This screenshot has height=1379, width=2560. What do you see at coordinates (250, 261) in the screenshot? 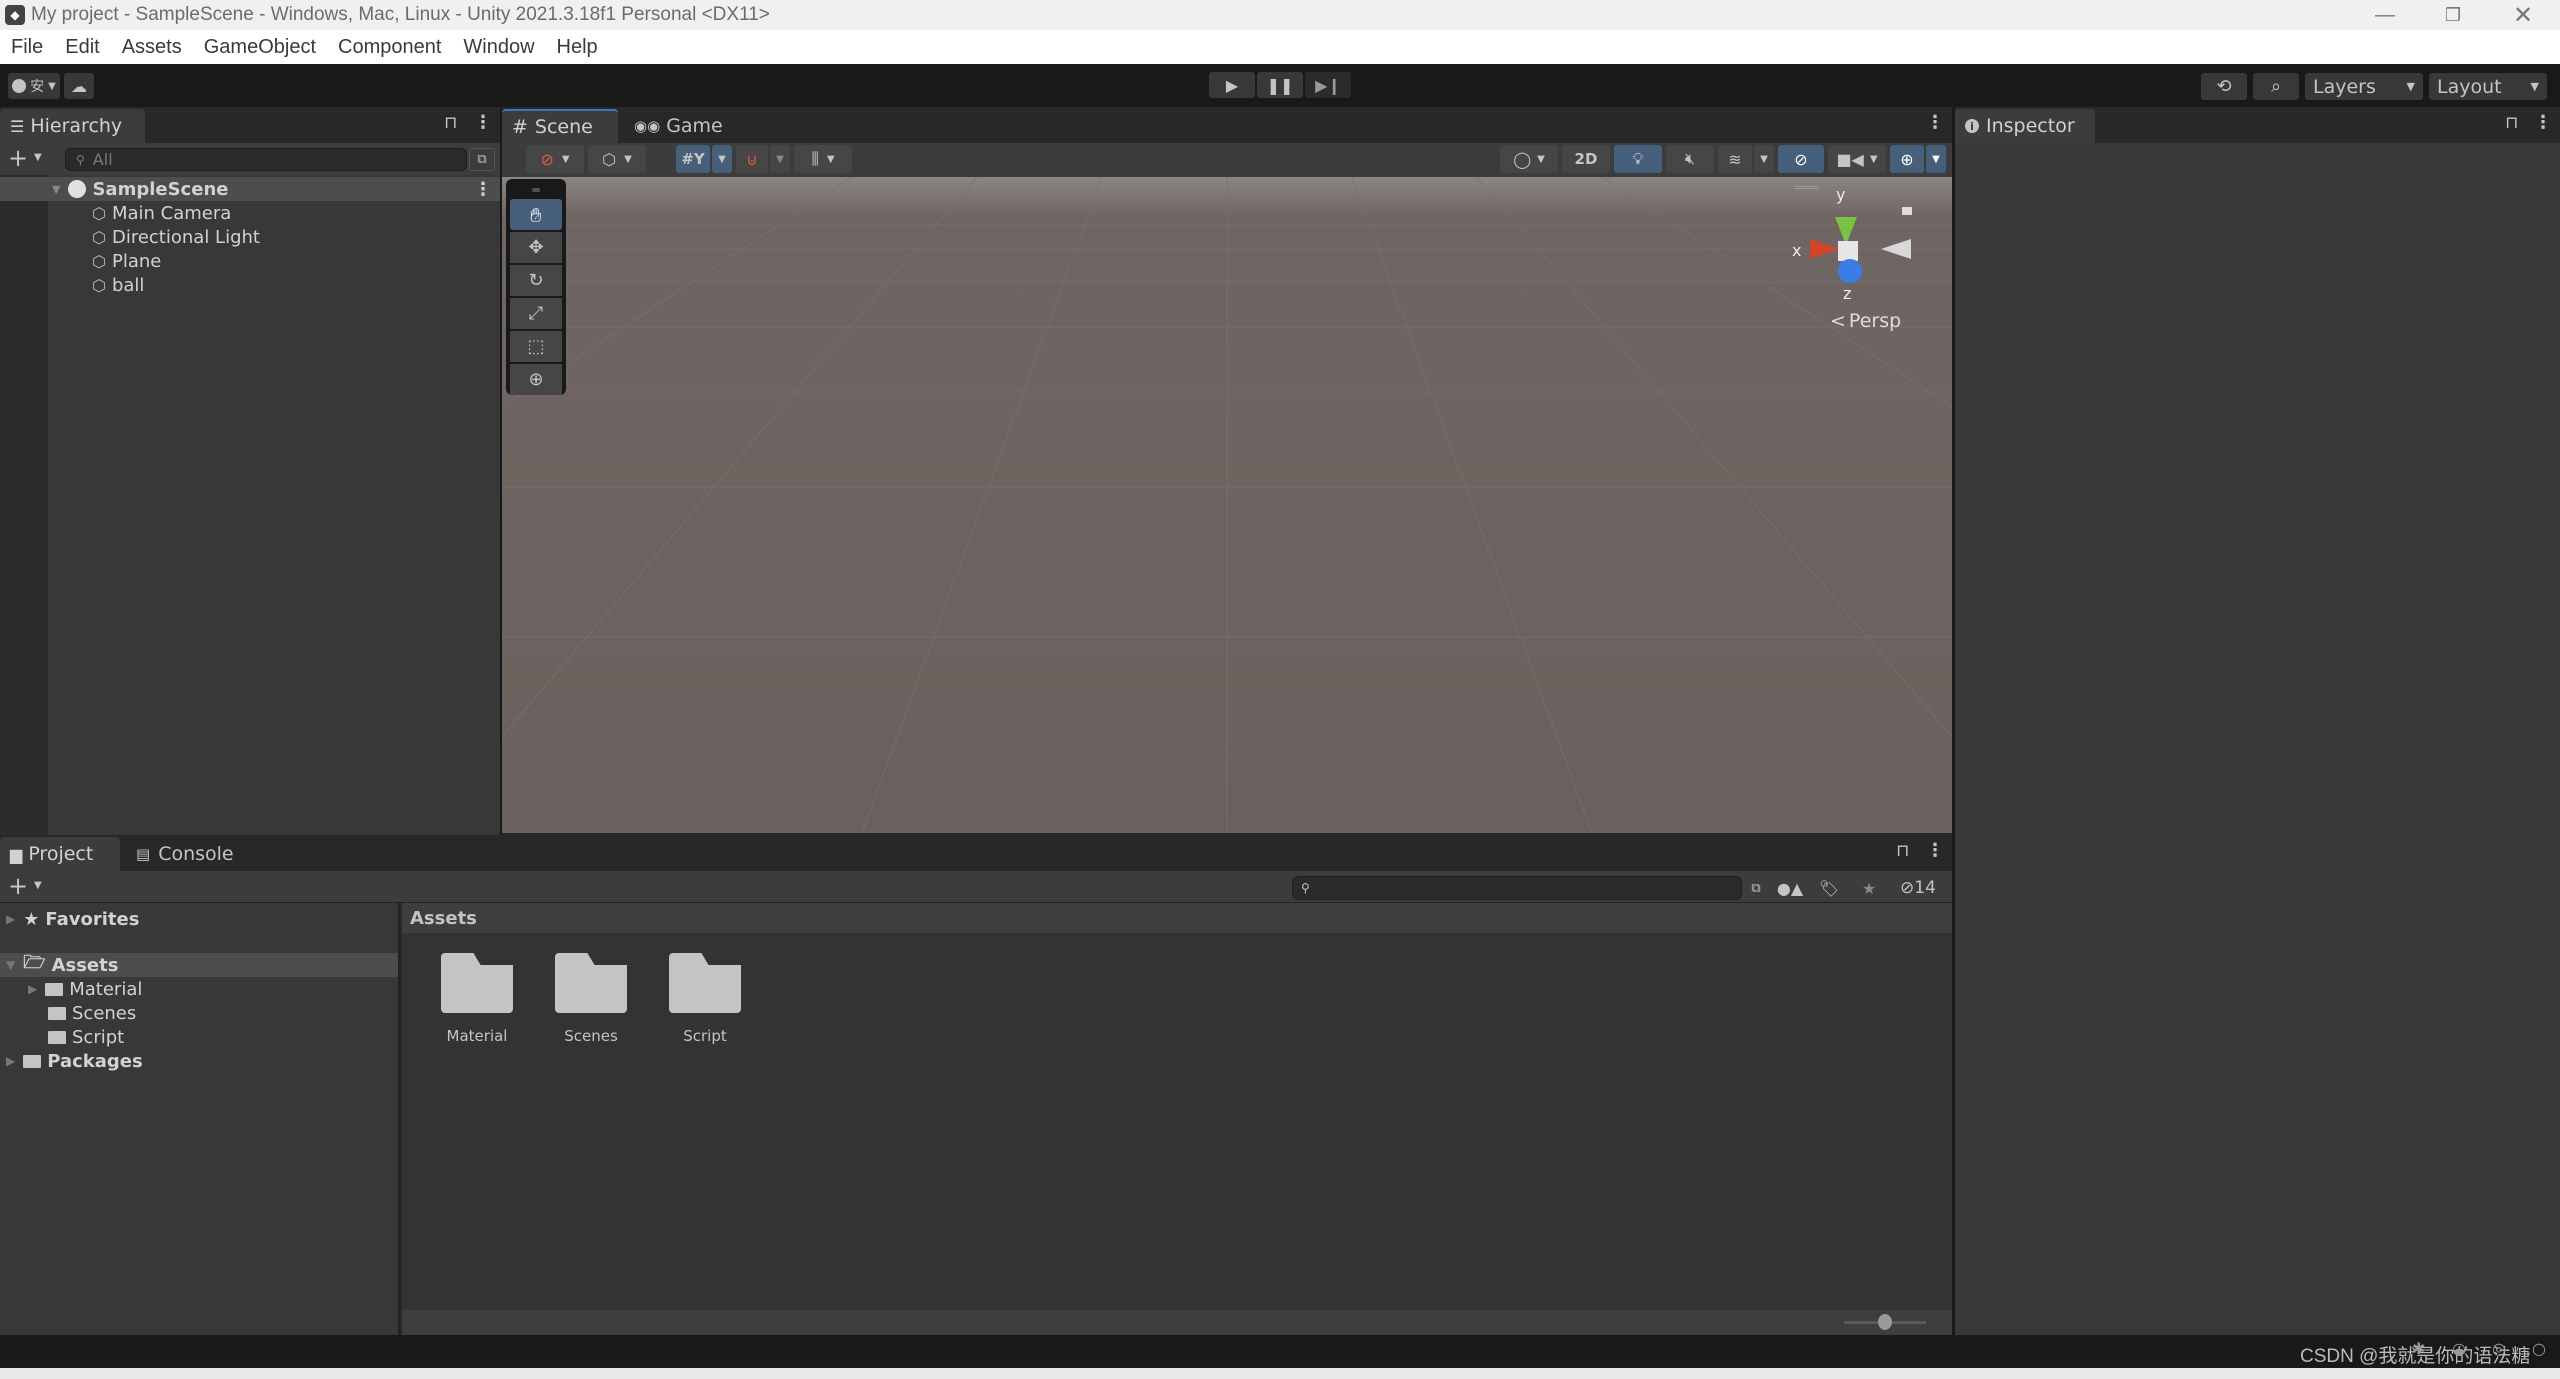
I see `hierarchy-item: ⬡ Plane` at bounding box center [250, 261].